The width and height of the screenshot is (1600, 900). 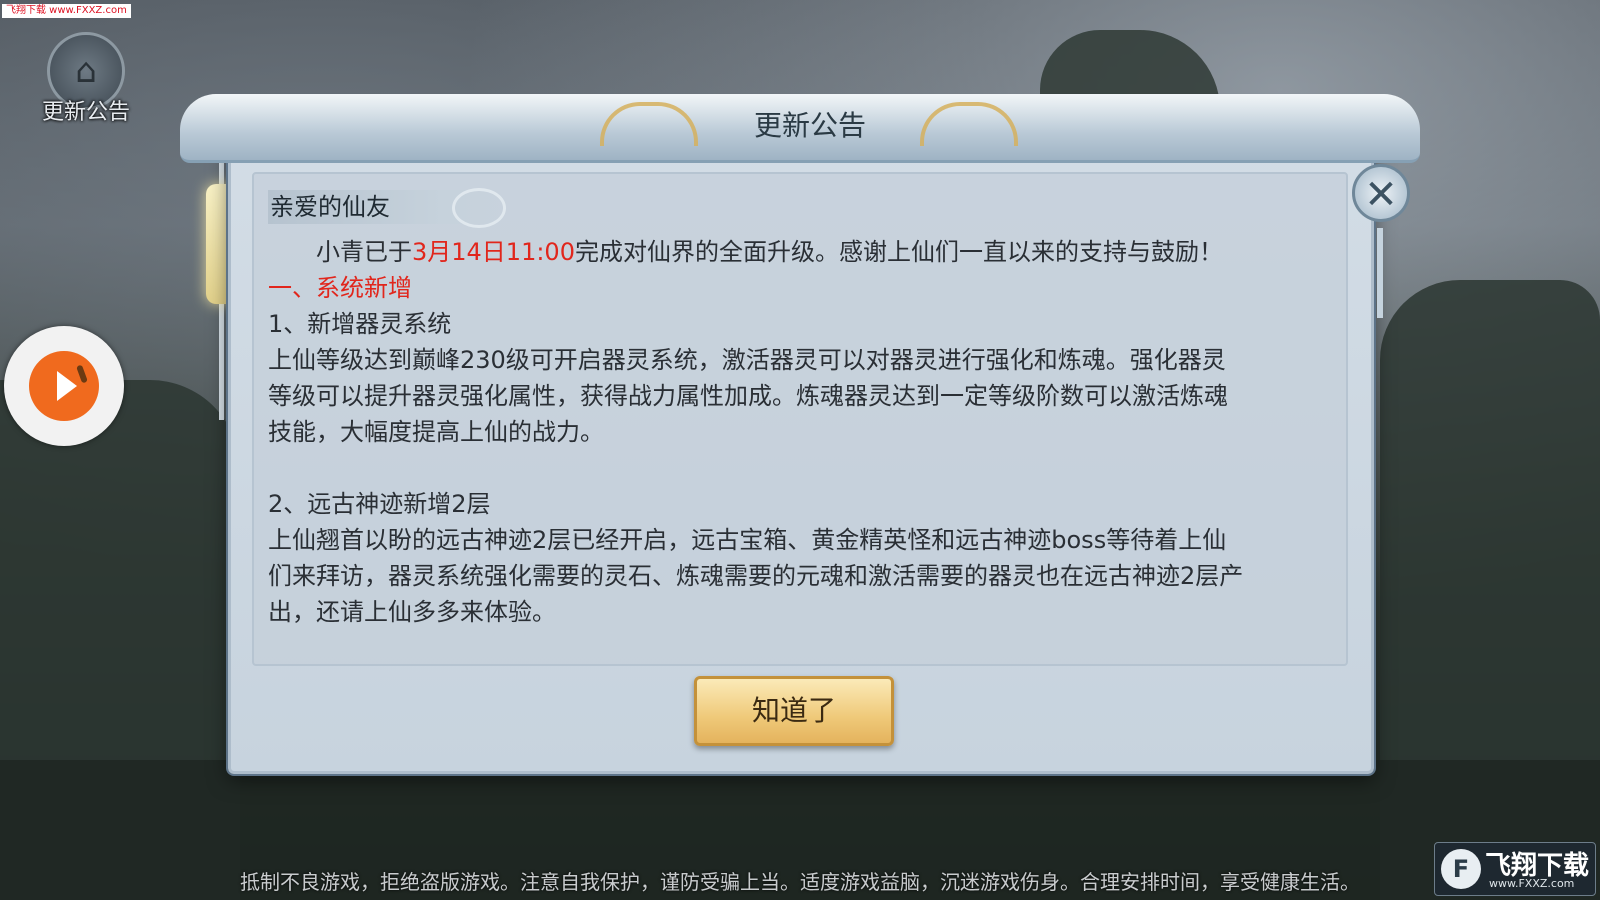 I want to click on section-title: 一、系统新增, so click(x=340, y=288).